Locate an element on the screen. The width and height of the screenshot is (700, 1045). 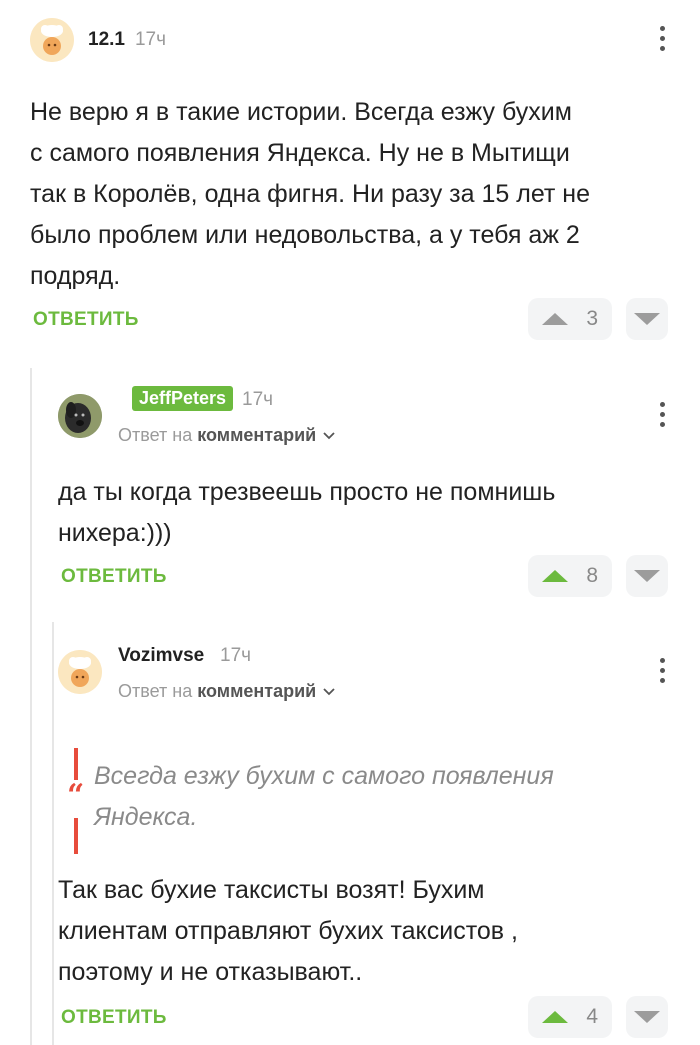
upvote-button: 8 is located at coordinates (570, 576).